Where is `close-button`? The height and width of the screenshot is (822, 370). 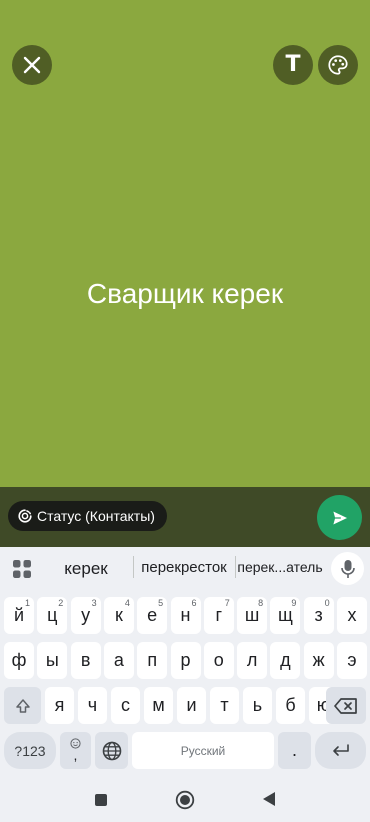 close-button is located at coordinates (32, 65).